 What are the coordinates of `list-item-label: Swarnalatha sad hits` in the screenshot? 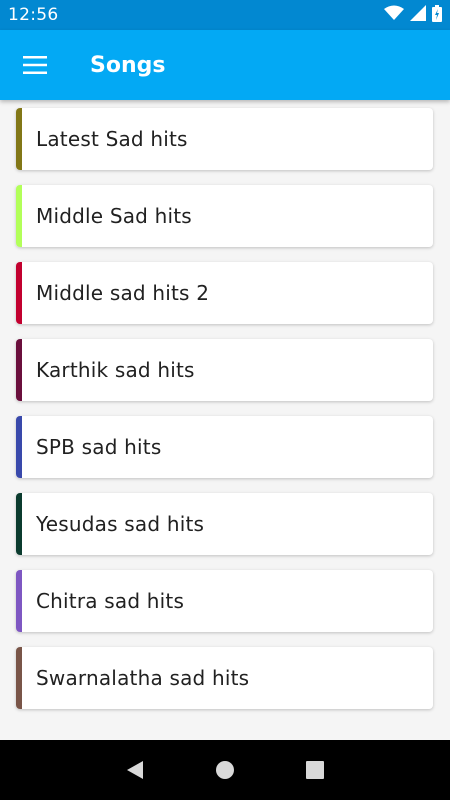 It's located at (143, 678).